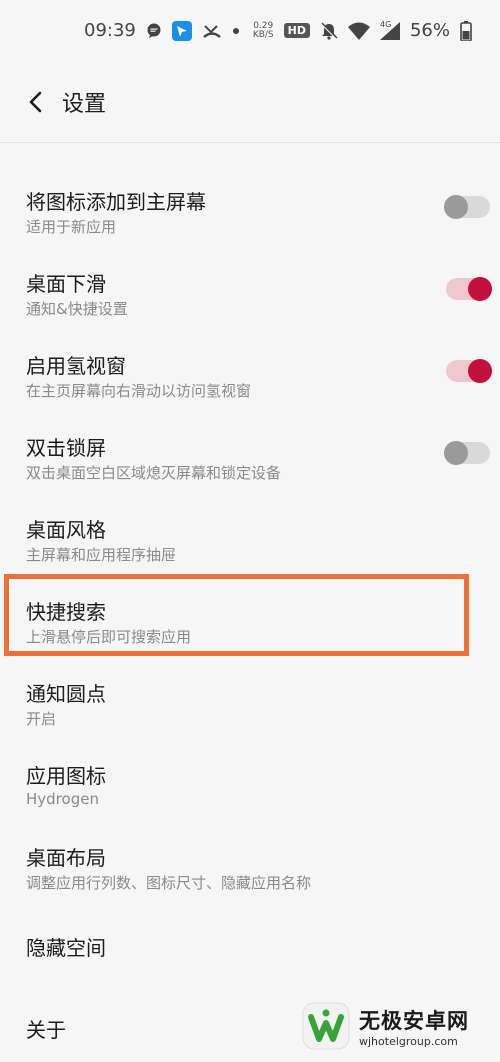  Describe the element at coordinates (66, 448) in the screenshot. I see `setting-title: 双击锁屏` at that location.